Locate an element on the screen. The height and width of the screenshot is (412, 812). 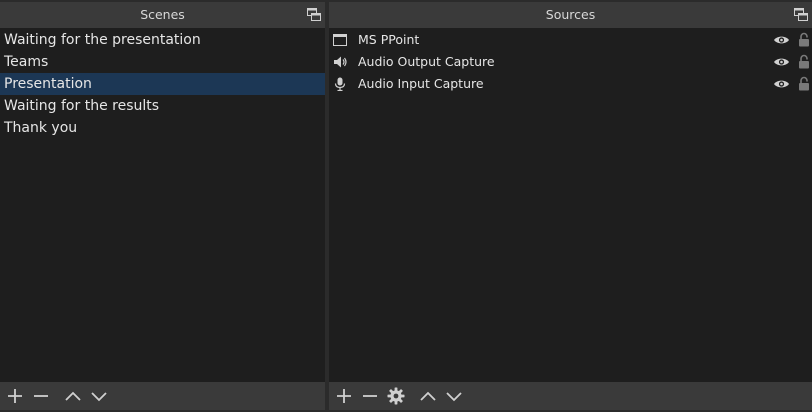
source-item: Audio Output Capture is located at coordinates (570, 62).